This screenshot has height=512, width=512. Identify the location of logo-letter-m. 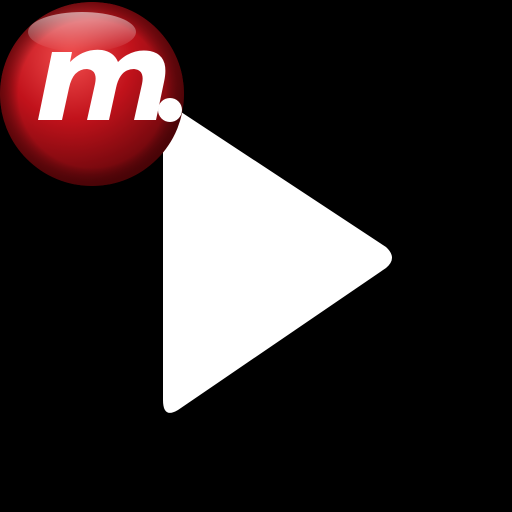
(102, 84).